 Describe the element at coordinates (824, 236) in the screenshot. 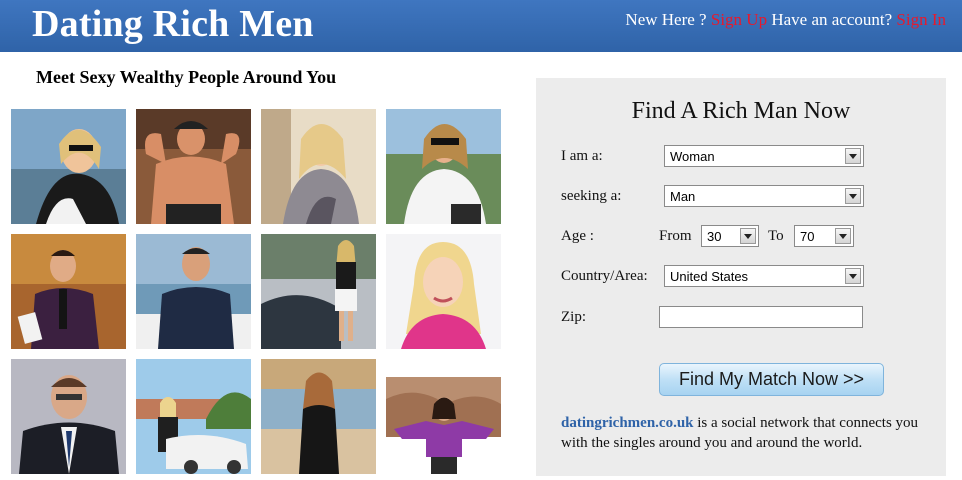

I see `age-to-select: 70` at that location.